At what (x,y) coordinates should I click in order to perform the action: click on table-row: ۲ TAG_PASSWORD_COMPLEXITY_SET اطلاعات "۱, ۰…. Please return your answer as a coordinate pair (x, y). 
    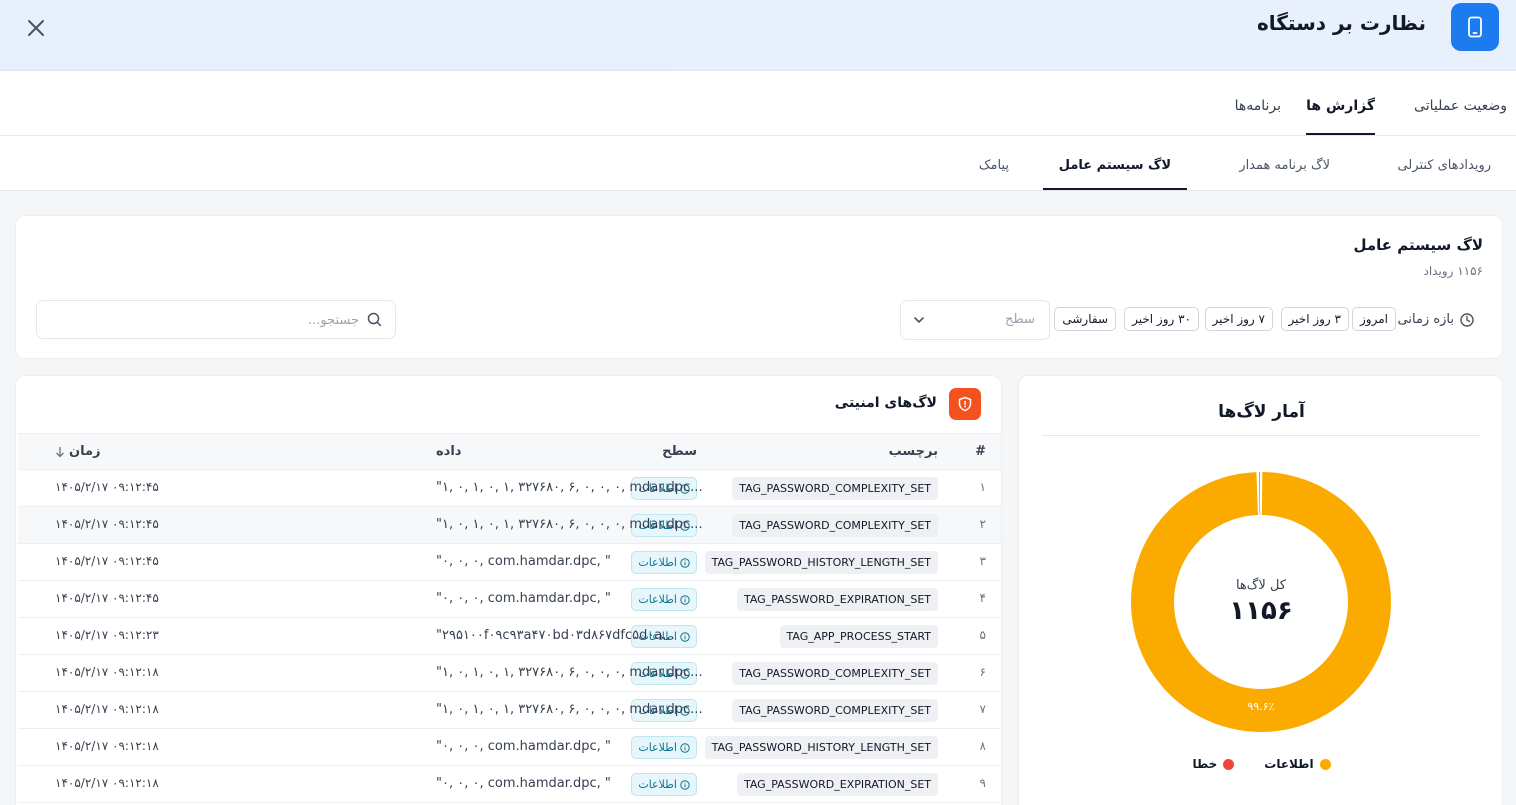
    Looking at the image, I should click on (509, 525).